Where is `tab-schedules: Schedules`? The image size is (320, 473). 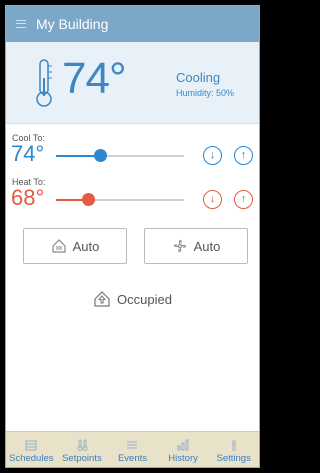 tab-schedules: Schedules is located at coordinates (31, 449).